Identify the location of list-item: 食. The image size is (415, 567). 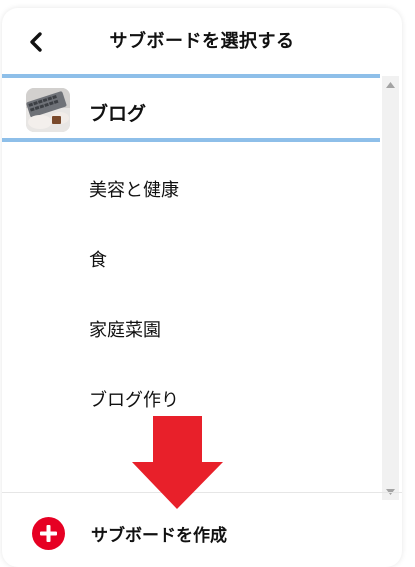
(191, 258).